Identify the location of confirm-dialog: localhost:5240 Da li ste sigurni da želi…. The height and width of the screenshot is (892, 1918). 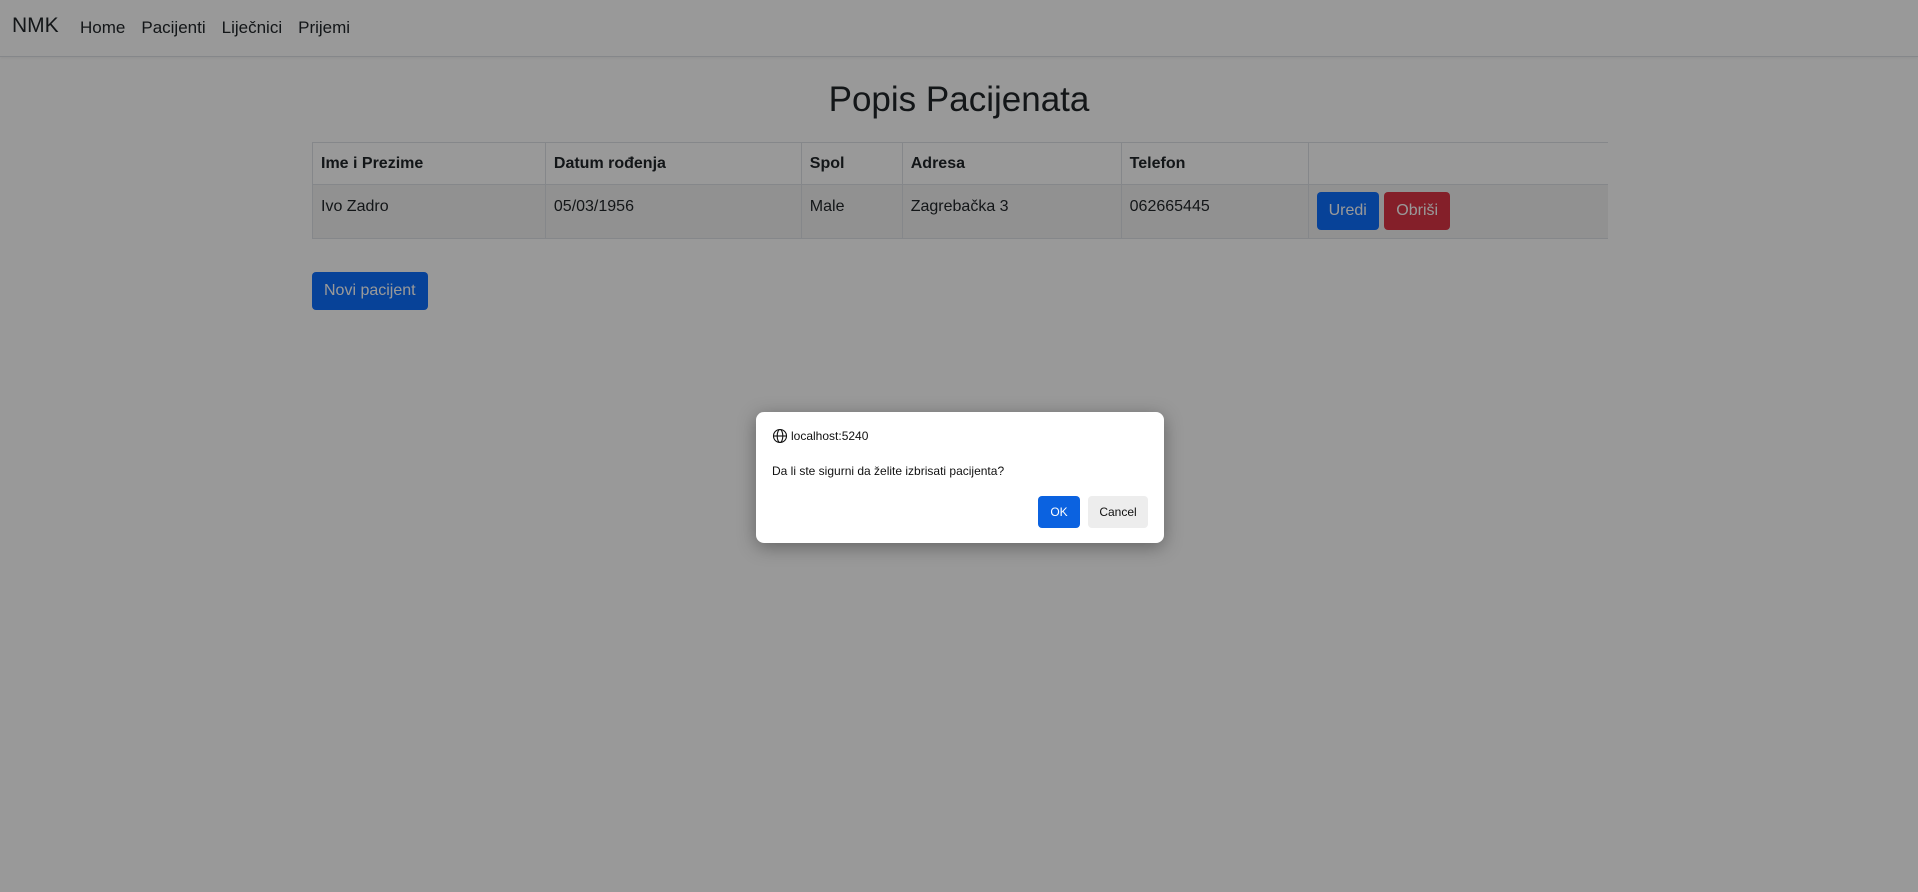
(960, 477).